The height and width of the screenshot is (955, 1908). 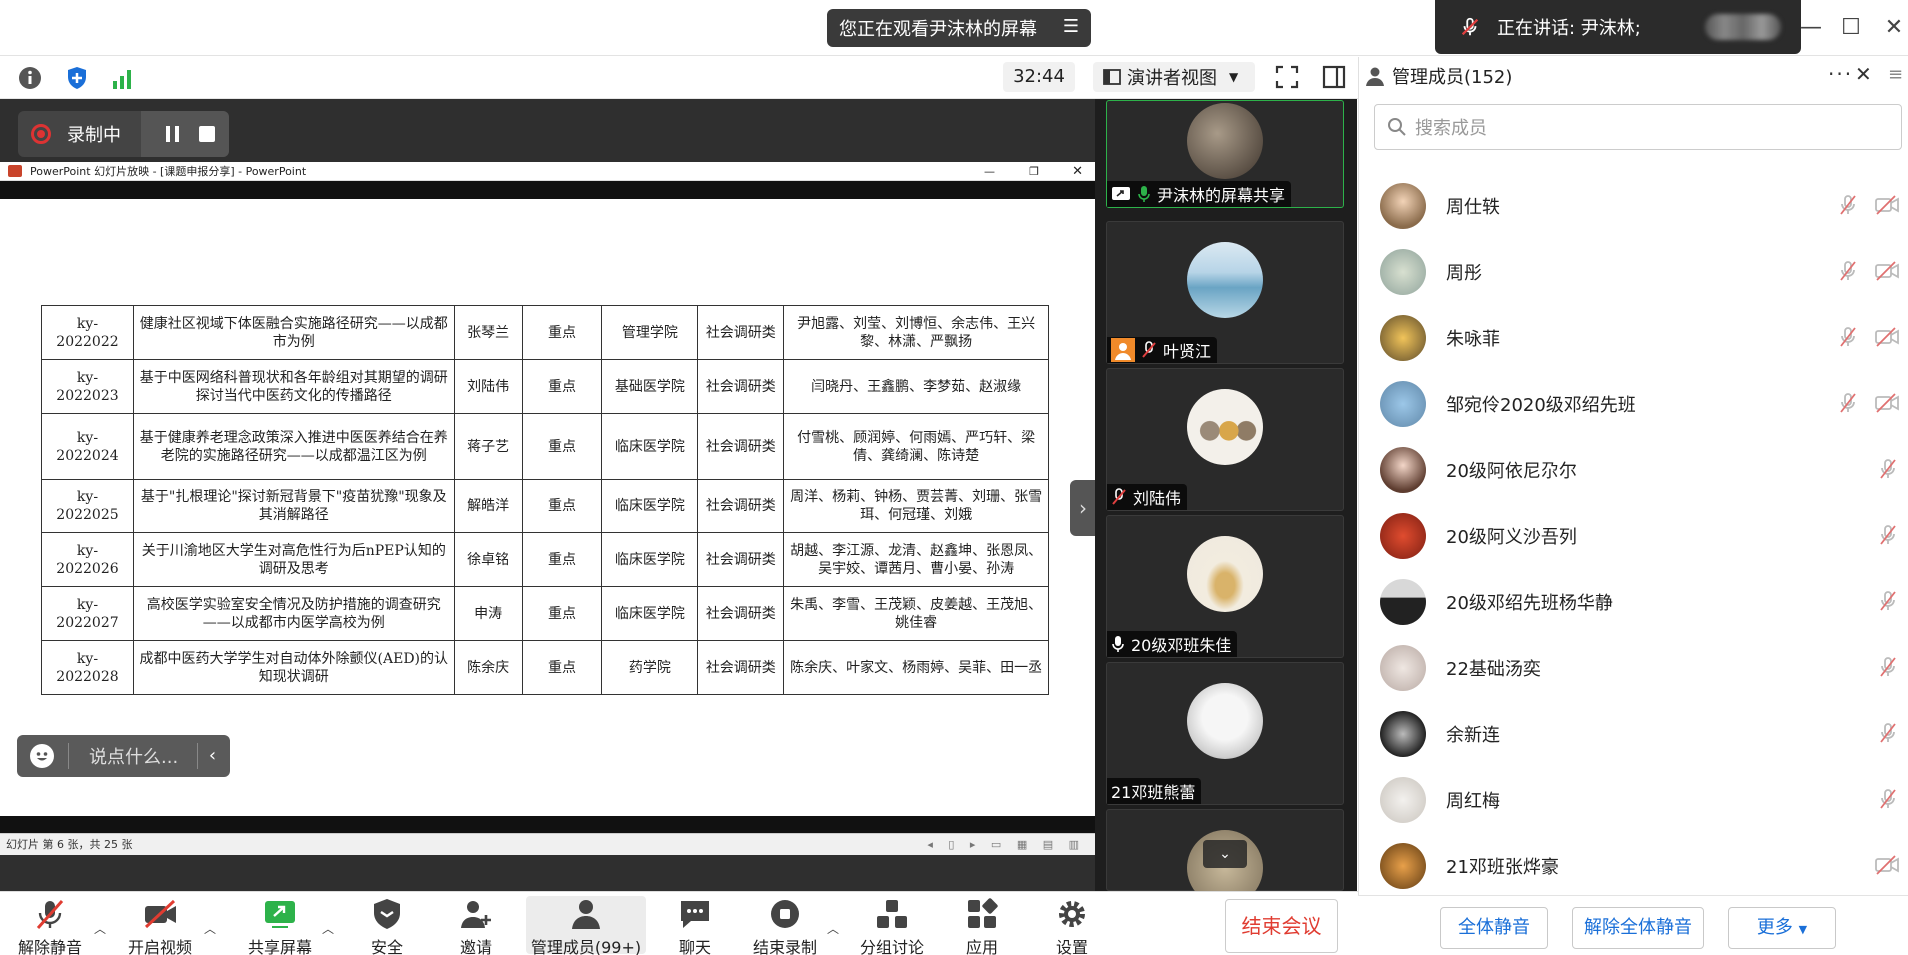 What do you see at coordinates (1640, 206) in the screenshot?
I see `member-row: 周仕轶` at bounding box center [1640, 206].